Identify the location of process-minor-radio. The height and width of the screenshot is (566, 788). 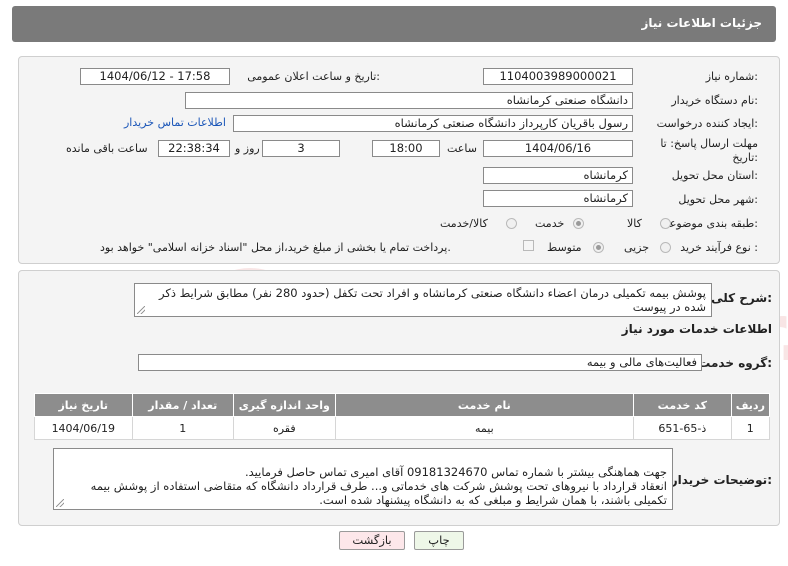
(665, 247).